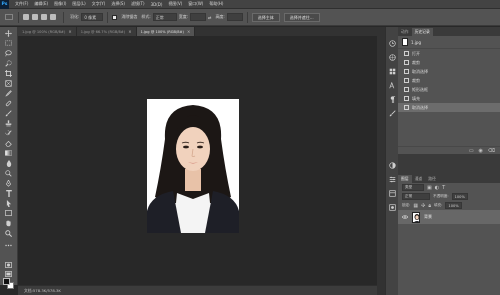 This screenshot has height=295, width=500. Describe the element at coordinates (8, 133) in the screenshot. I see `history-brush-tool-icon` at that location.